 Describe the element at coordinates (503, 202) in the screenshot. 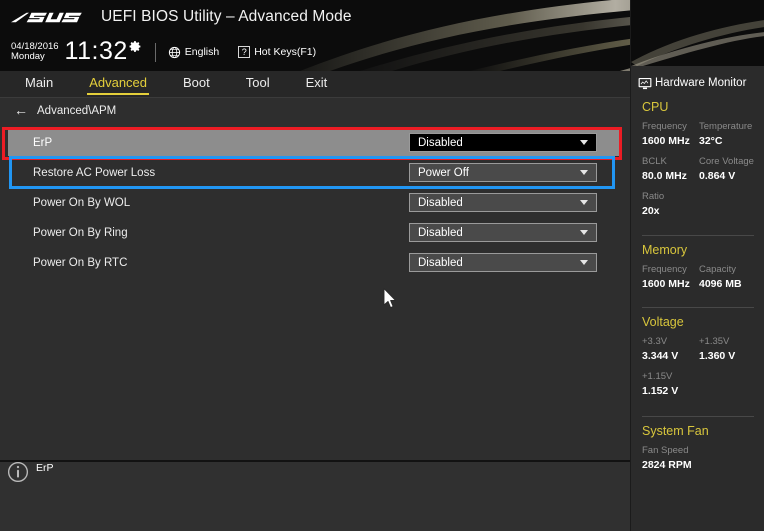

I see `dropdown-power-on-by-wol: Disabled` at that location.